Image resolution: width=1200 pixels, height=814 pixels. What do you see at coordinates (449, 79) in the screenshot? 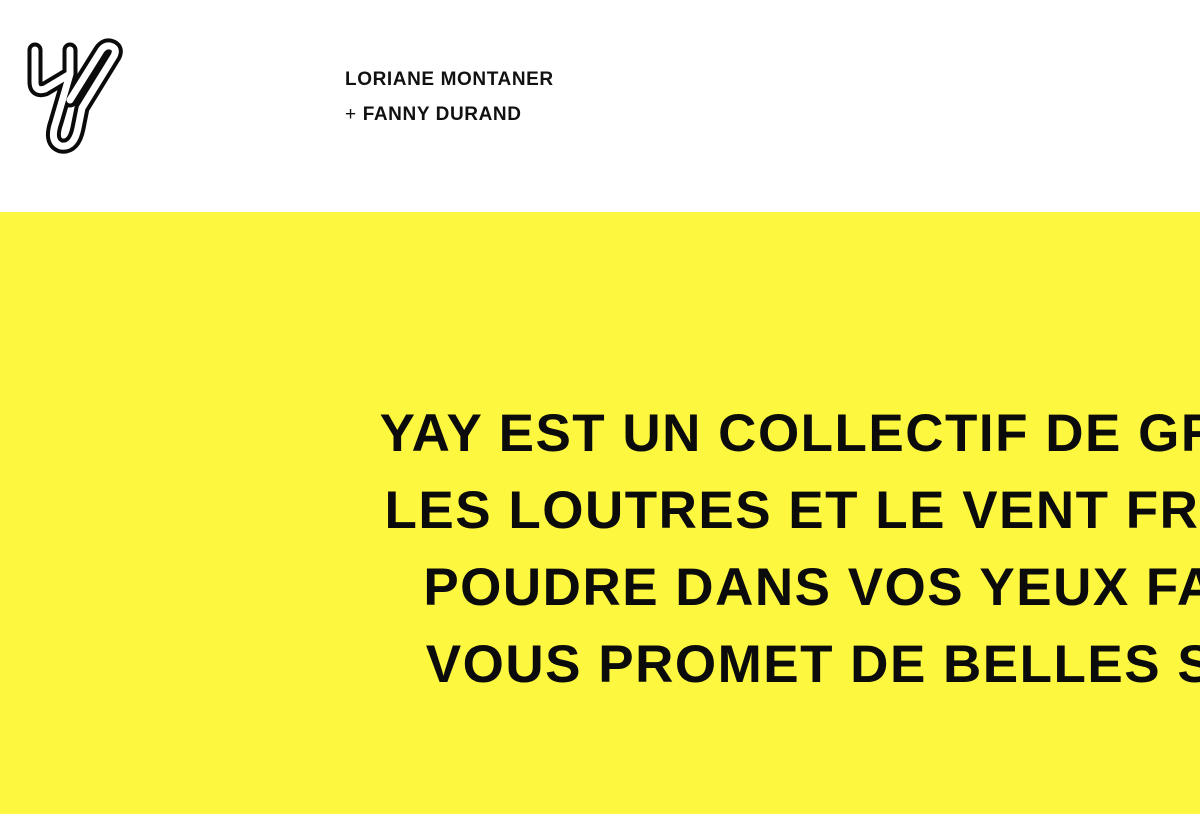
I see `author-name-1: LORIANE MONTANER` at bounding box center [449, 79].